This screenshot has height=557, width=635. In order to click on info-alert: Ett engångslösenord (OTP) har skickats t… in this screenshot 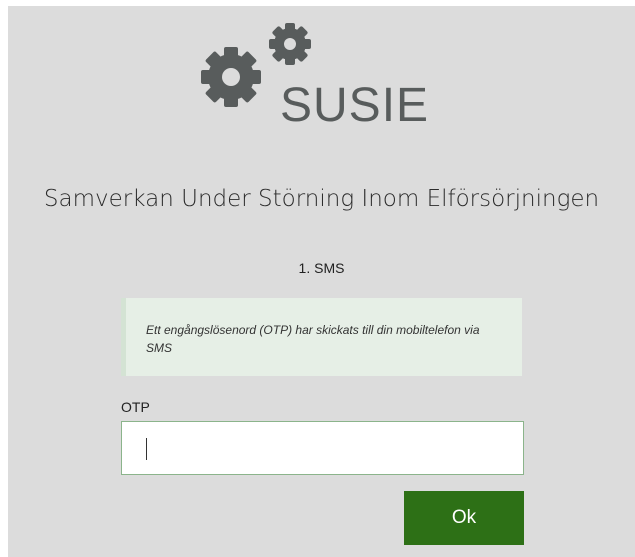, I will do `click(321, 337)`.